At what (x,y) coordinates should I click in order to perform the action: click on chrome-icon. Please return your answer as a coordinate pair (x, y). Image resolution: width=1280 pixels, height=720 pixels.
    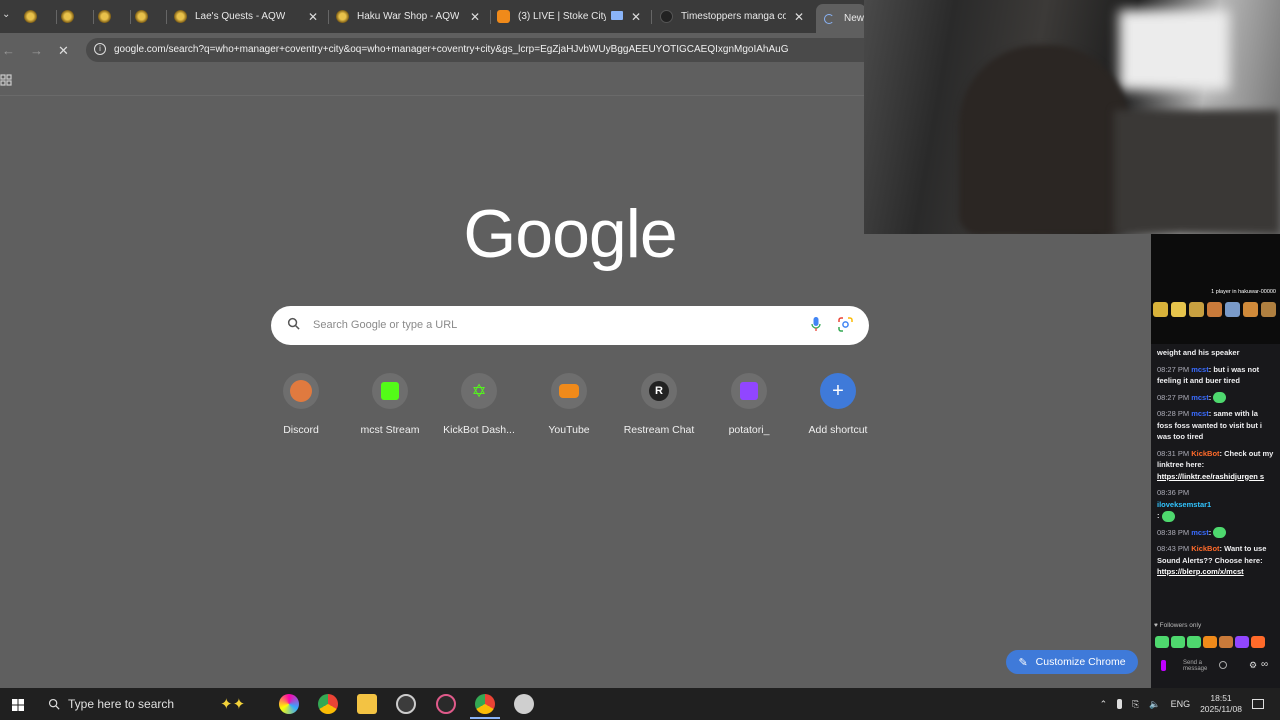
    Looking at the image, I should click on (328, 704).